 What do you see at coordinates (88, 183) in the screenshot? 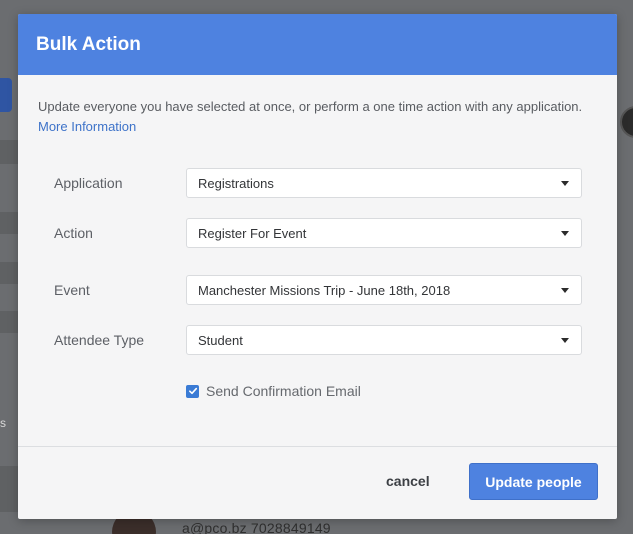
I see `application-label: Application` at bounding box center [88, 183].